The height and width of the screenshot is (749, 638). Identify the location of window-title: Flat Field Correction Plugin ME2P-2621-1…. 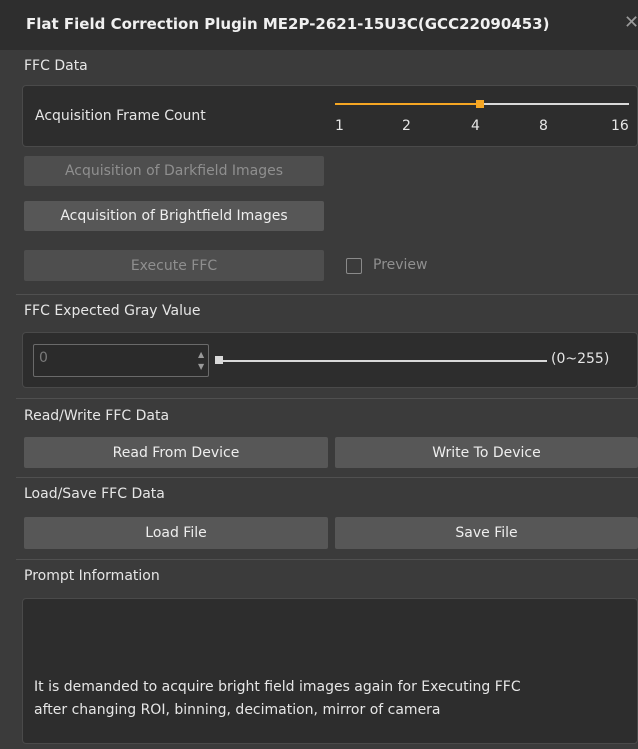
(288, 24).